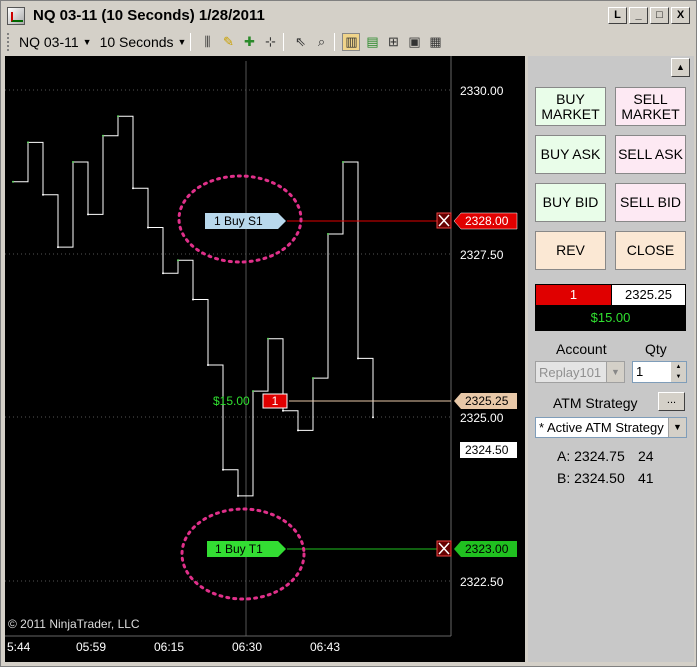 The image size is (697, 667). Describe the element at coordinates (650, 154) in the screenshot. I see `sell-ask-button: SELL ASK` at that location.